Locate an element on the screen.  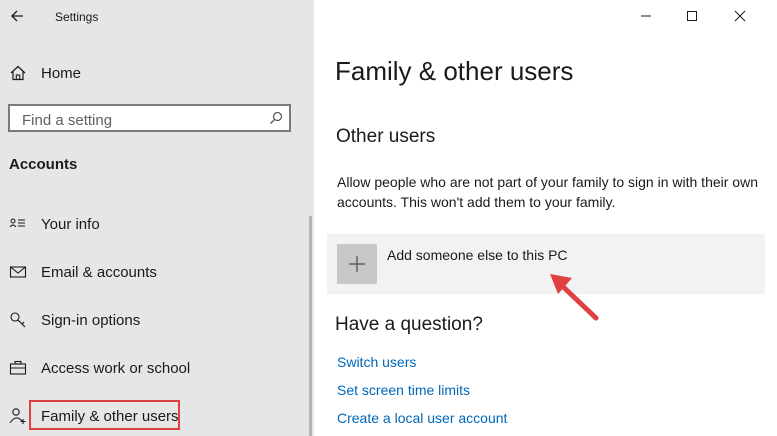
other-users-heading: Other users is located at coordinates (386, 136).